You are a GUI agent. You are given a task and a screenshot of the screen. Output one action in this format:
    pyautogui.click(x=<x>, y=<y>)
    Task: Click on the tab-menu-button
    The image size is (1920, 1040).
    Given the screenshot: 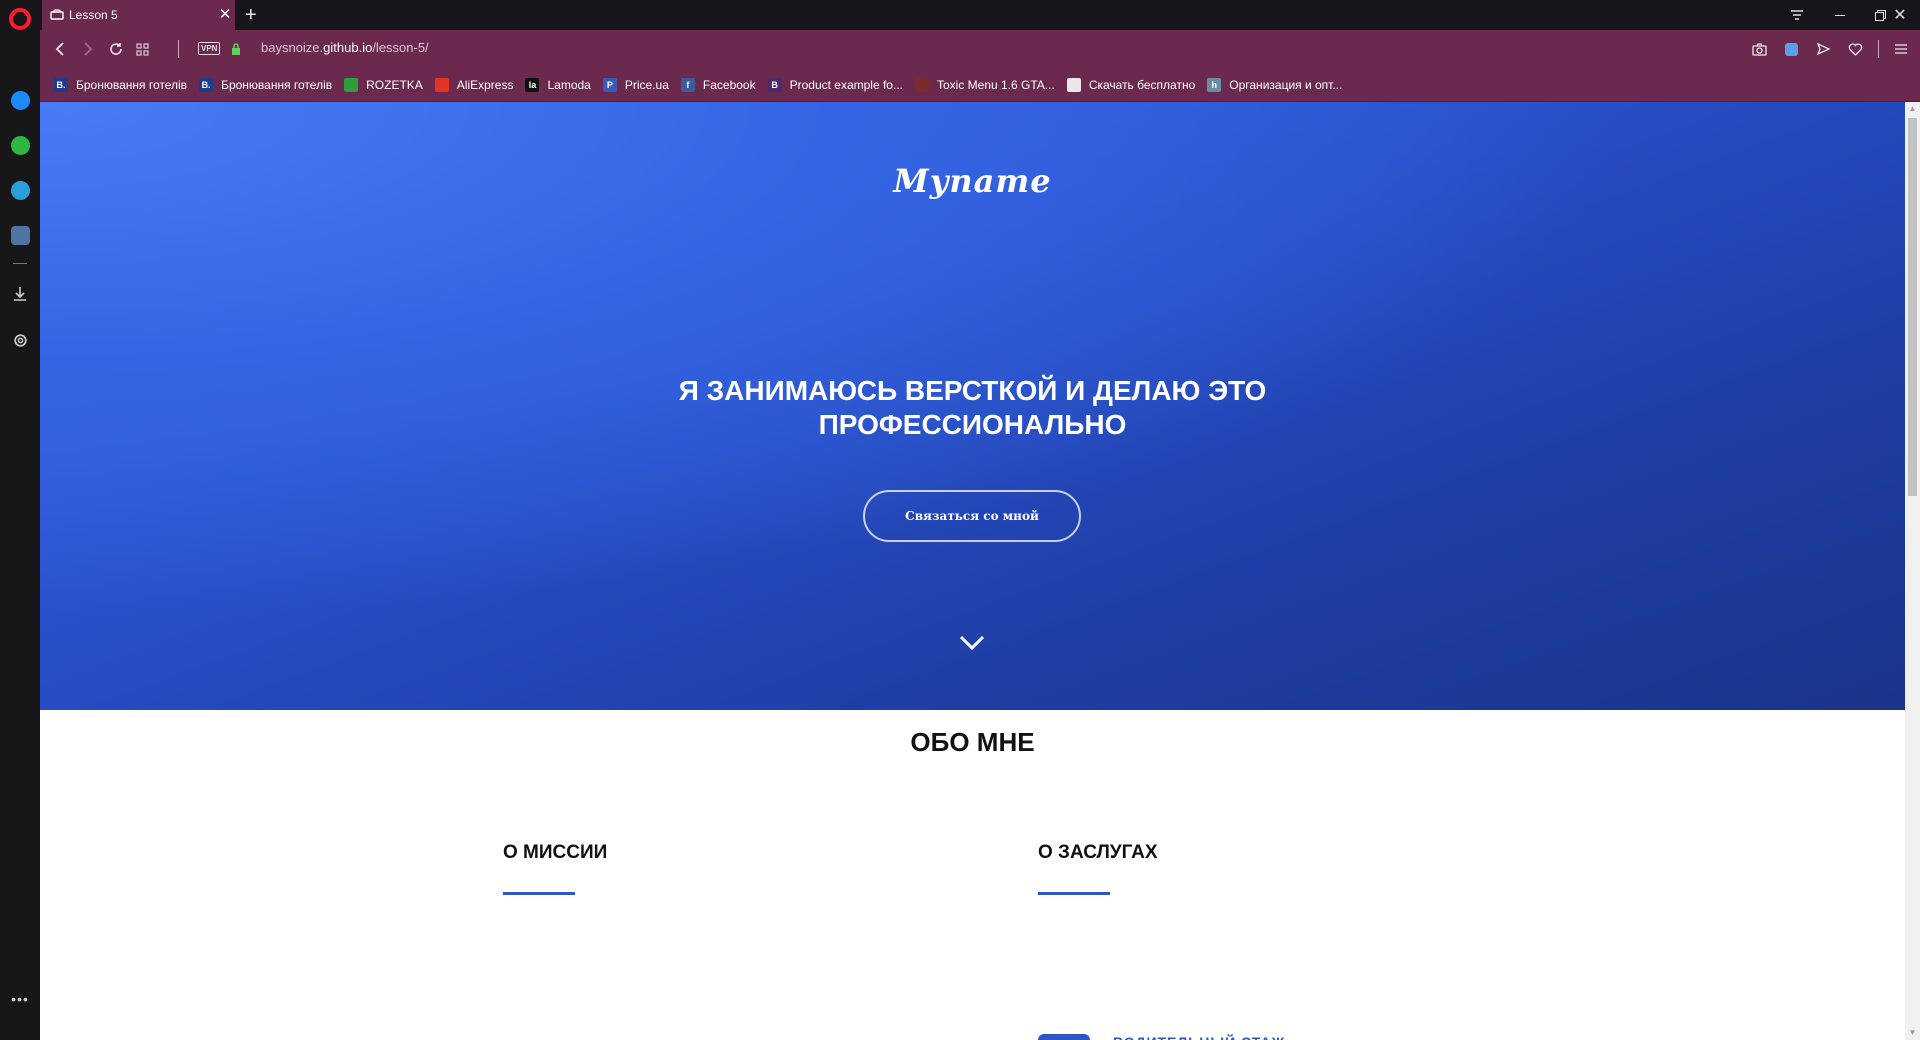 What is the action you would take?
    pyautogui.click(x=1797, y=15)
    